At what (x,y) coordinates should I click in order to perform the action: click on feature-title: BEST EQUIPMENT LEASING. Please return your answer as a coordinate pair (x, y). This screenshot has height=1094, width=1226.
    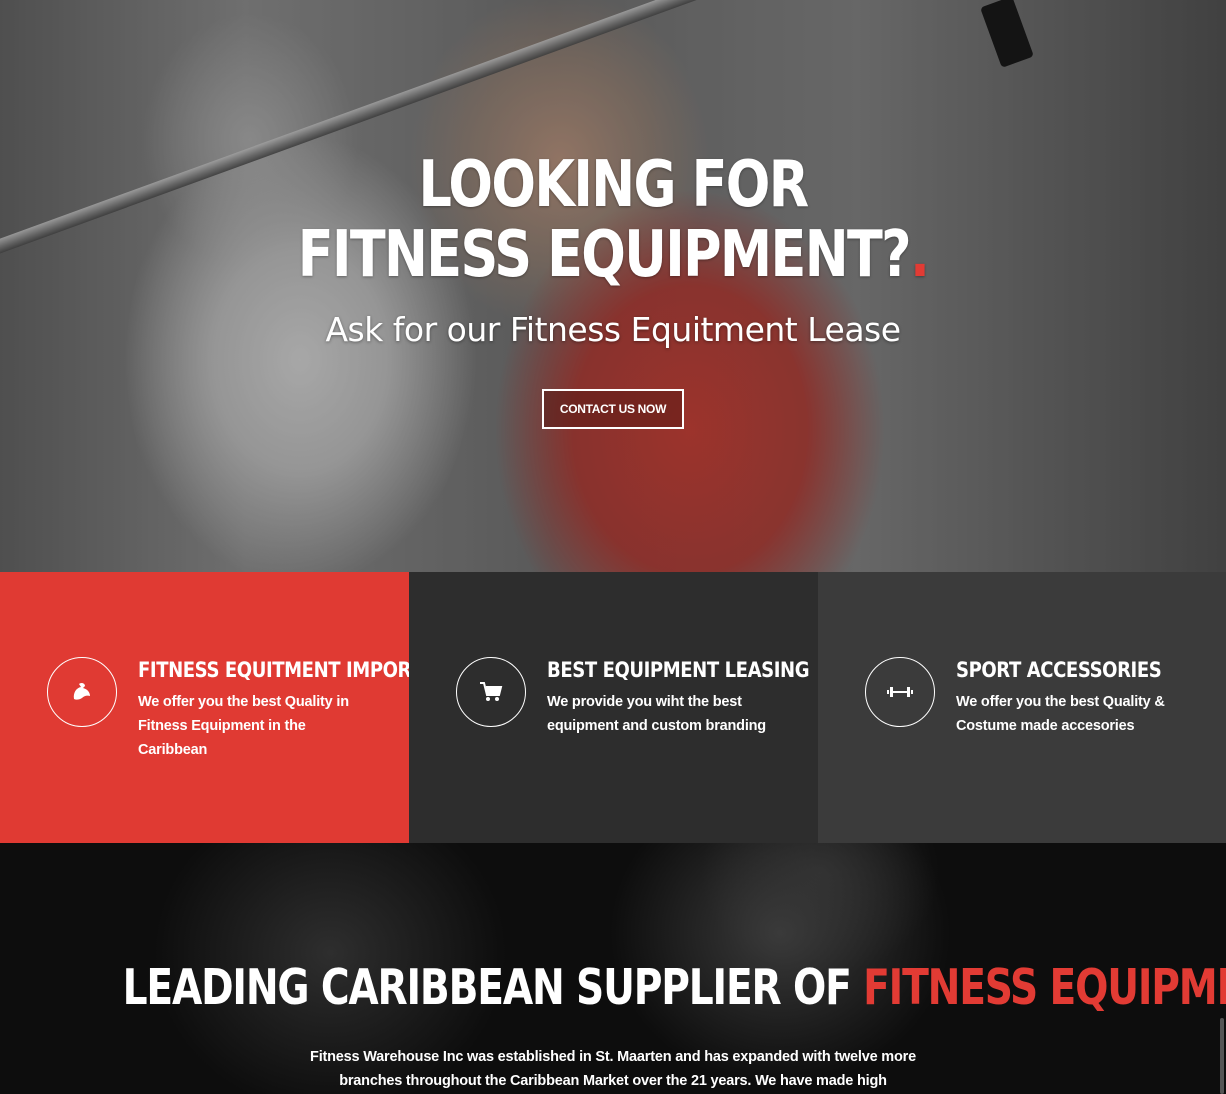
    Looking at the image, I should click on (678, 670).